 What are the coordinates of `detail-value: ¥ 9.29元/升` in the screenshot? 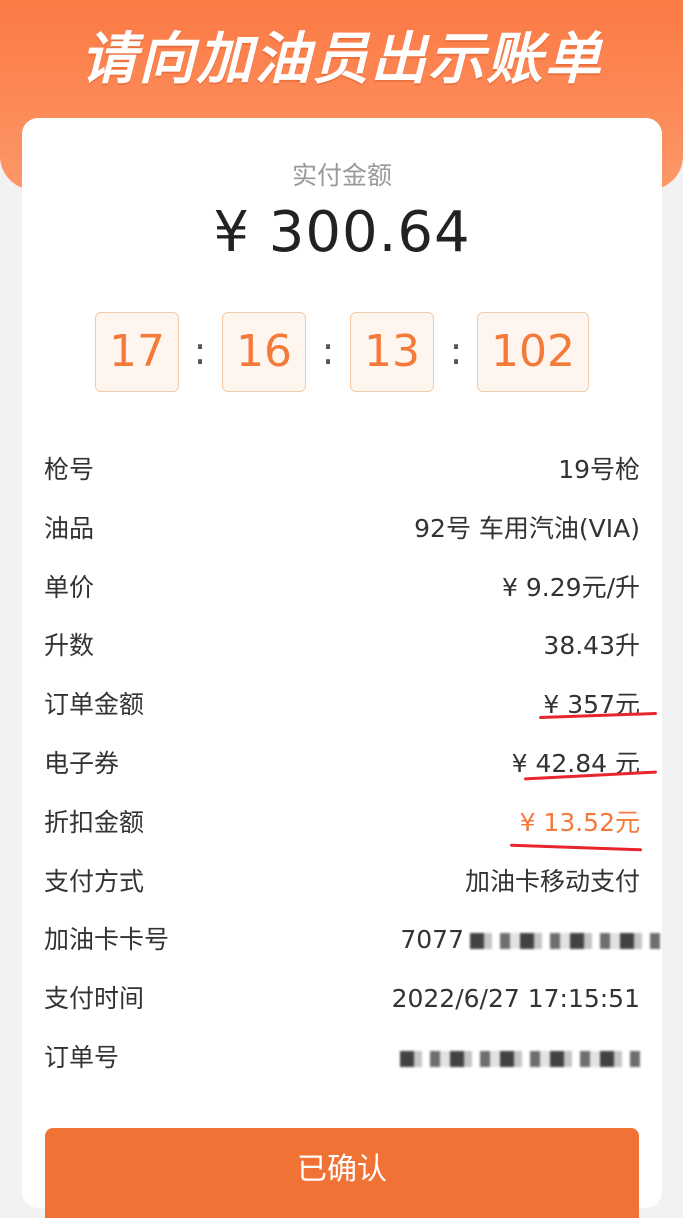 It's located at (571, 587).